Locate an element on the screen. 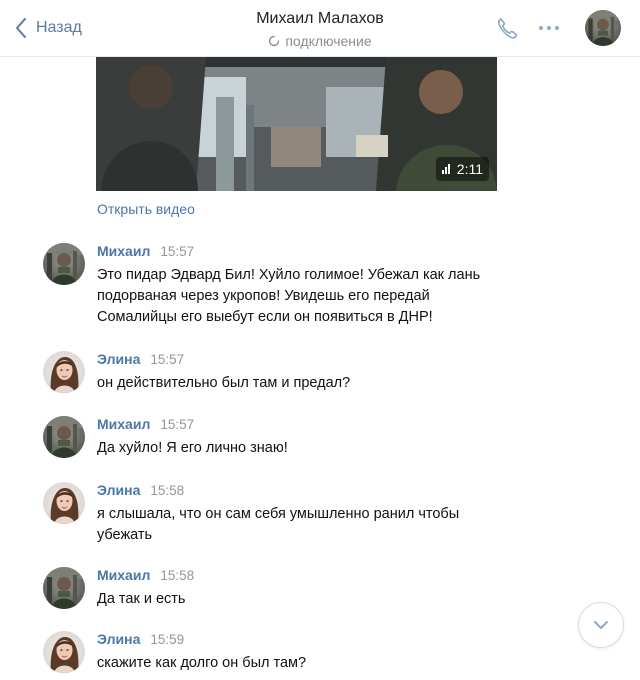  message-text: Да хуйло! Я его лично знаю! is located at coordinates (317, 448).